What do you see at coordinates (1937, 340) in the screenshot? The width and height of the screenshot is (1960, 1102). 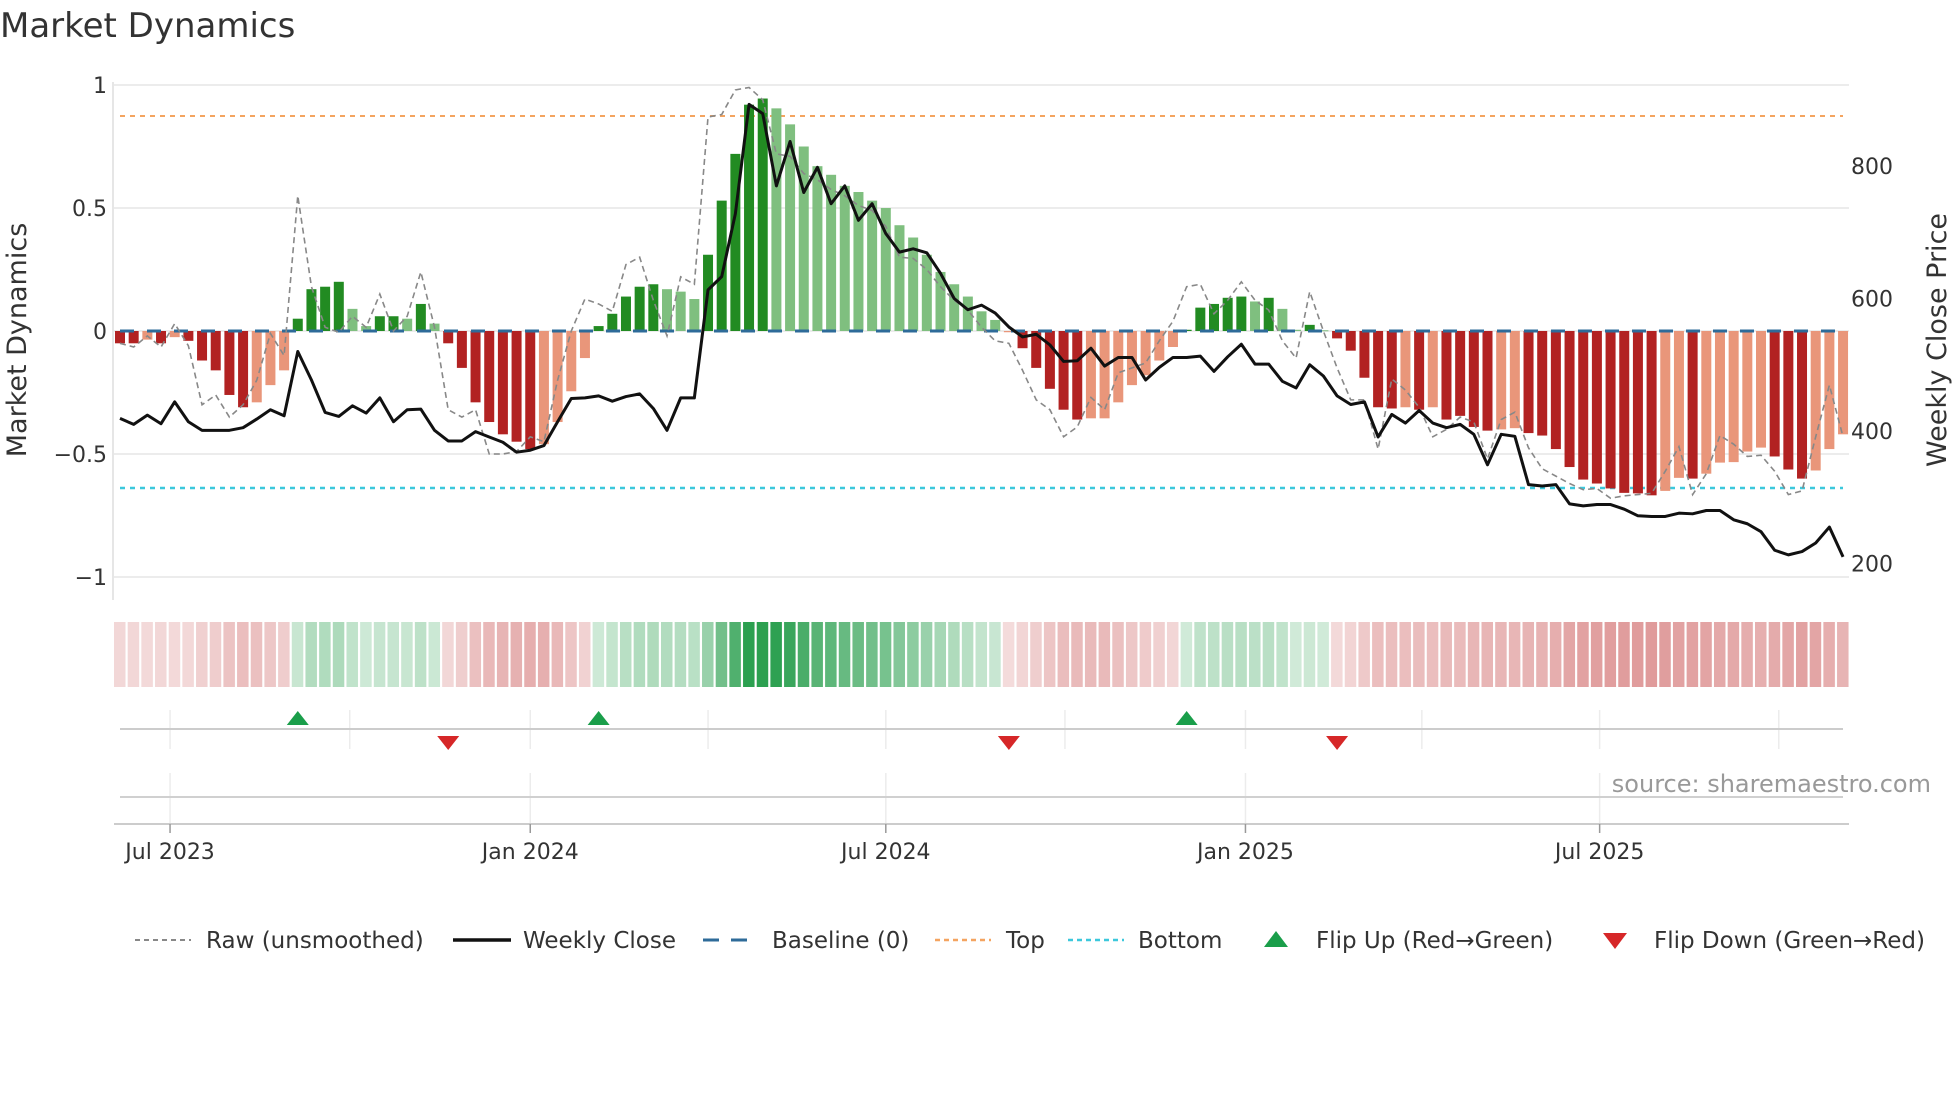 I see `y2-axis-title: Weekly Close Price` at bounding box center [1937, 340].